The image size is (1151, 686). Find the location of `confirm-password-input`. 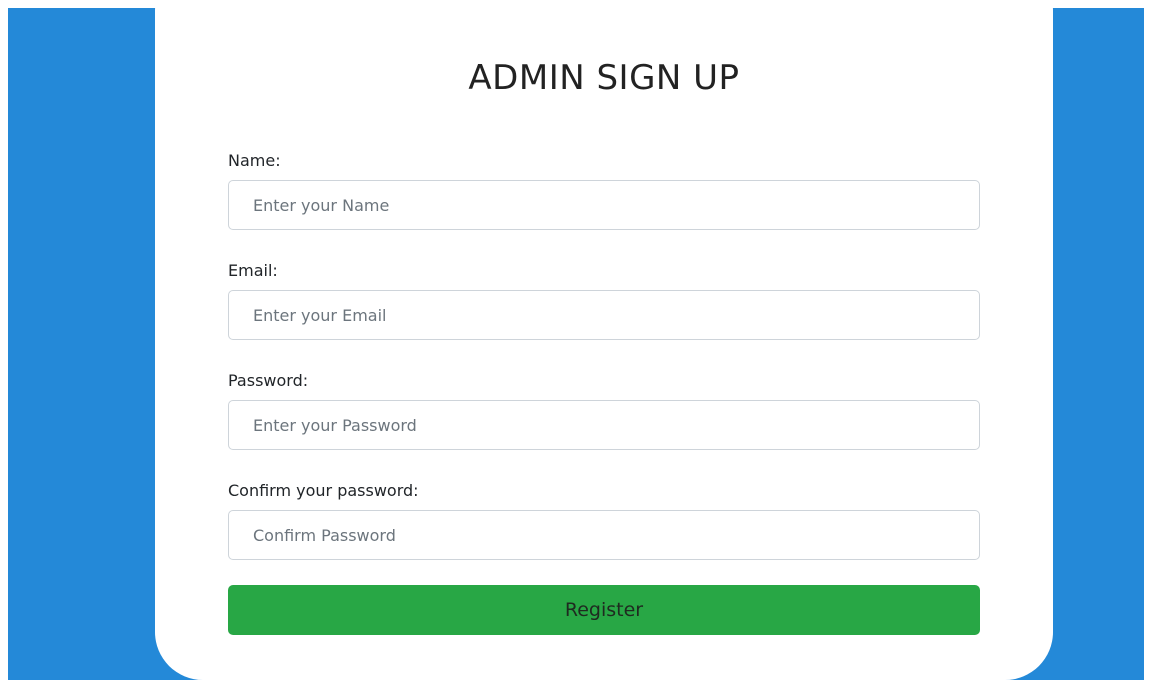

confirm-password-input is located at coordinates (604, 535).